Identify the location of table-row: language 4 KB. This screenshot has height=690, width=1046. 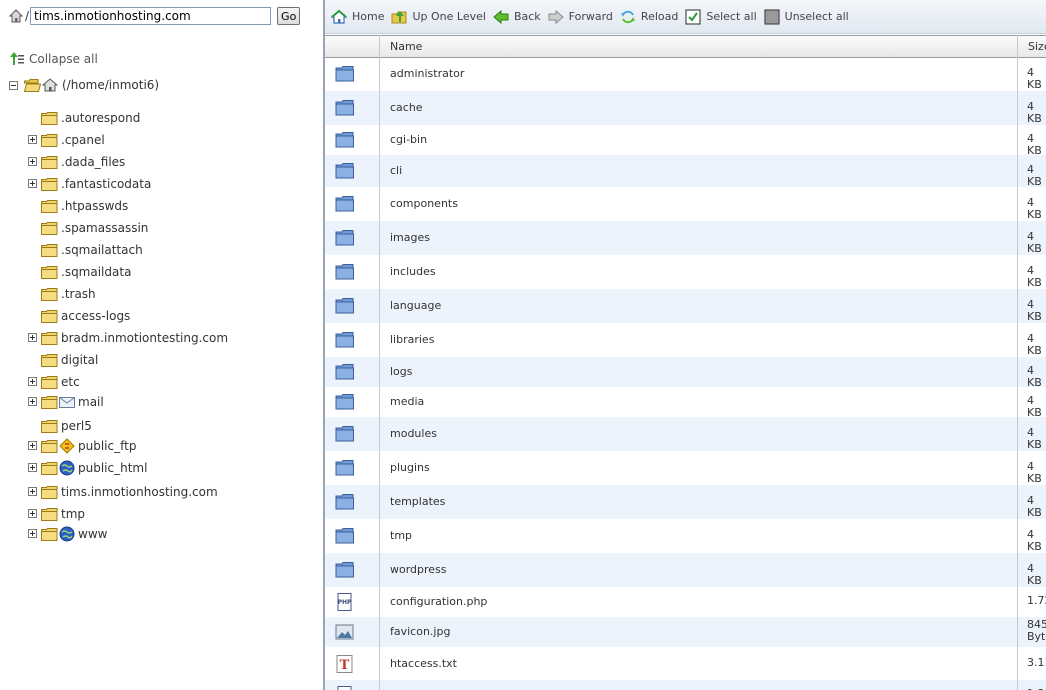
(685, 306).